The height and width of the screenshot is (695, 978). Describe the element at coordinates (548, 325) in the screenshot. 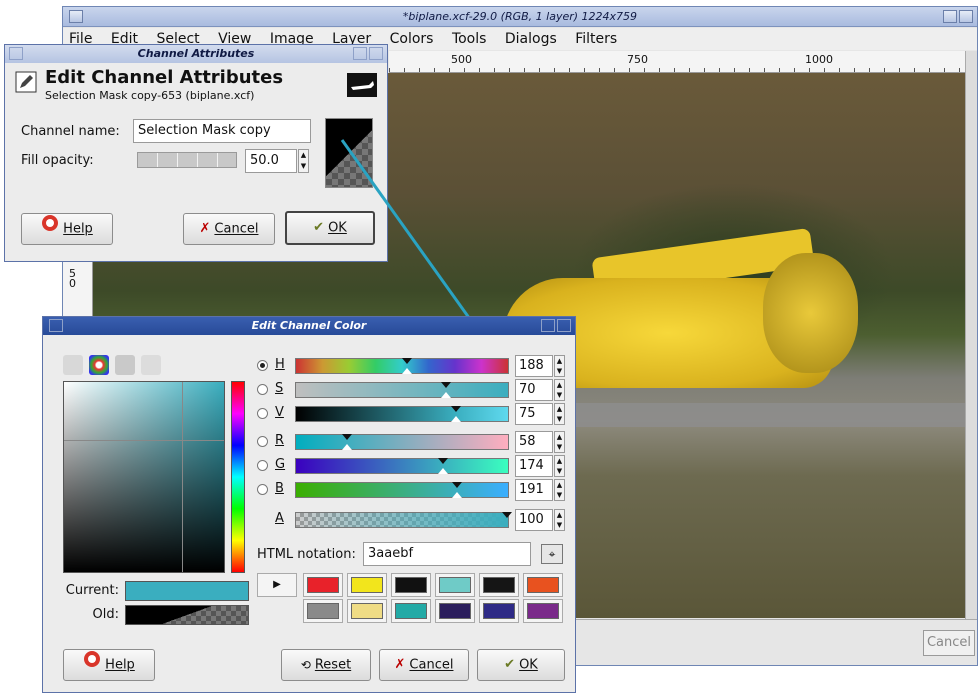

I see `dialog-maximize-button` at that location.